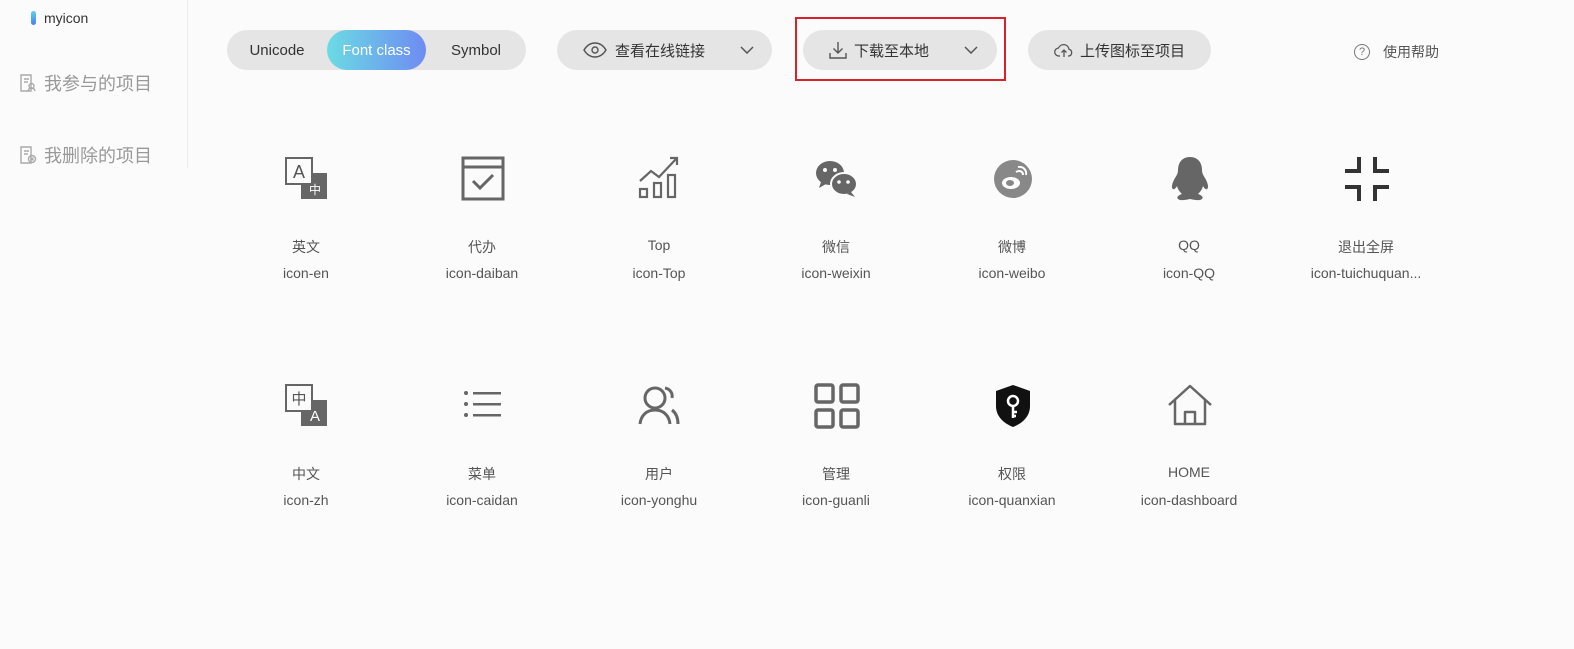  I want to click on sidebar: myicon 我参与的项目 我删除的项目, so click(94, 84).